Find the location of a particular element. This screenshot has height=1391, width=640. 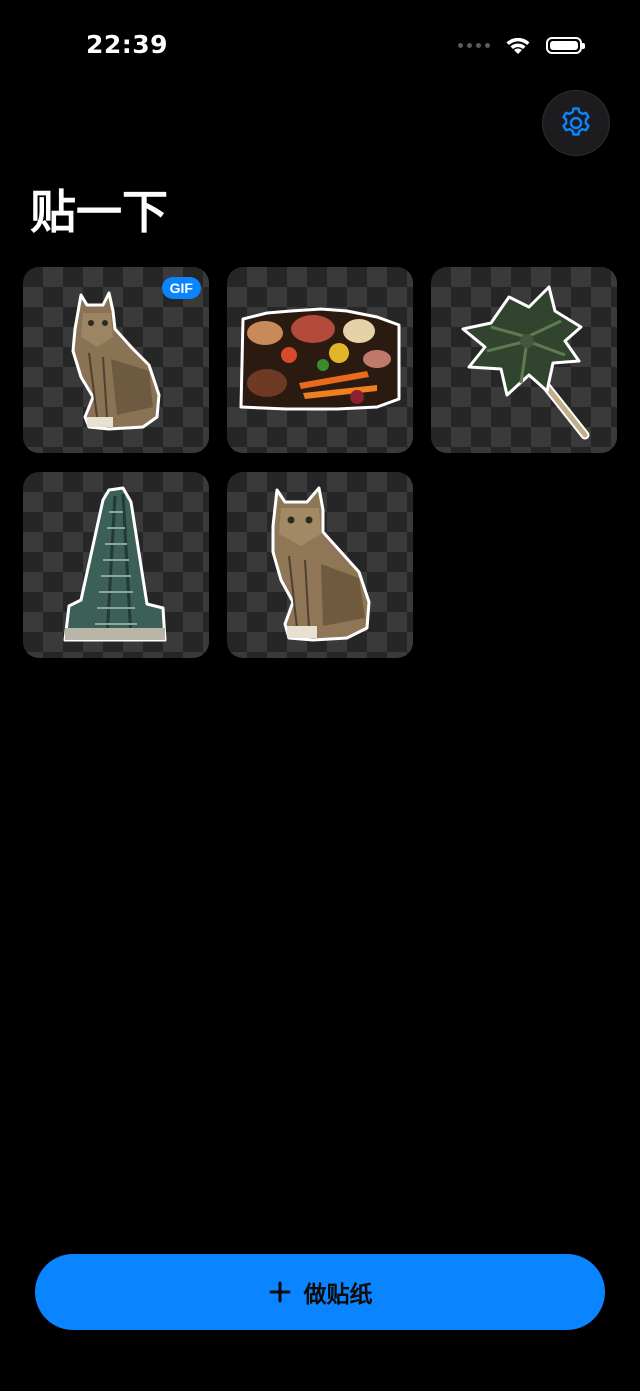

sticker-item-skyscraper is located at coordinates (116, 565).